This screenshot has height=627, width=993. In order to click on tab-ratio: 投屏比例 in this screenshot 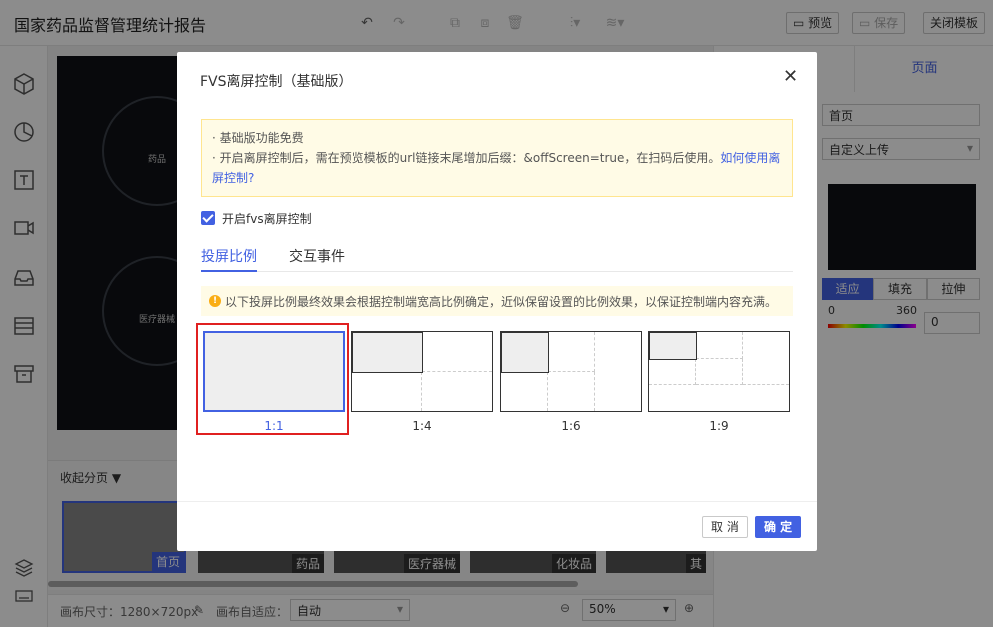, I will do `click(229, 259)`.